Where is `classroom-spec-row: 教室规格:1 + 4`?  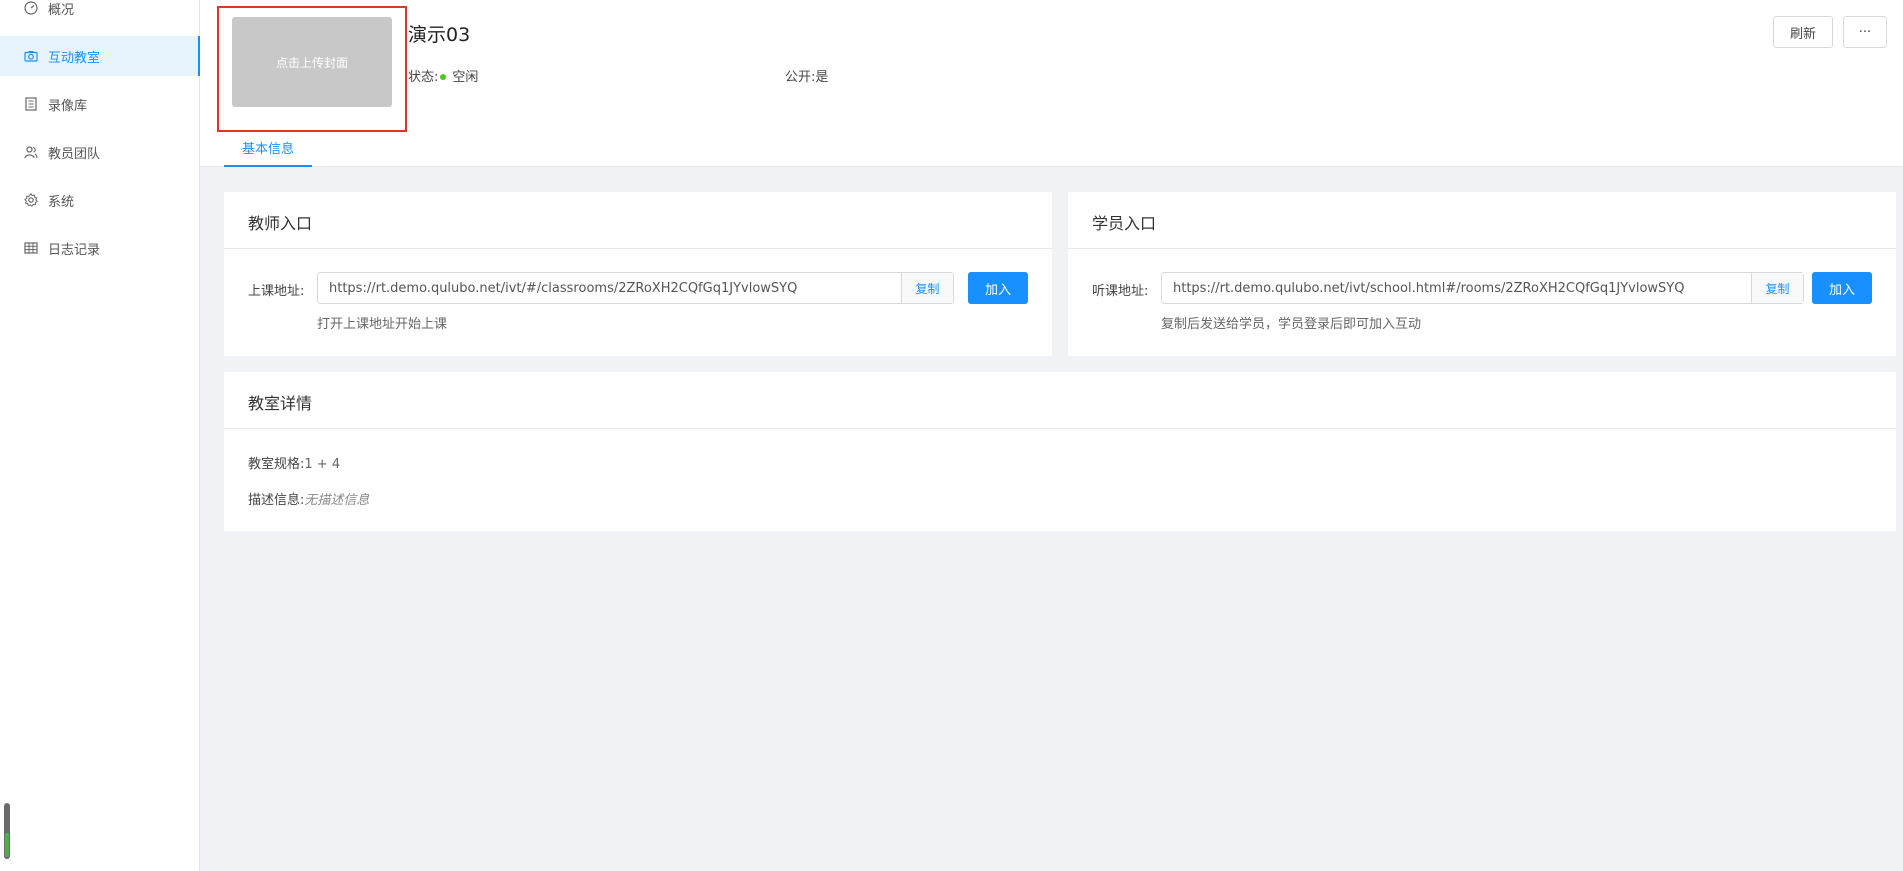
classroom-spec-row: 教室规格:1 + 4 is located at coordinates (294, 462).